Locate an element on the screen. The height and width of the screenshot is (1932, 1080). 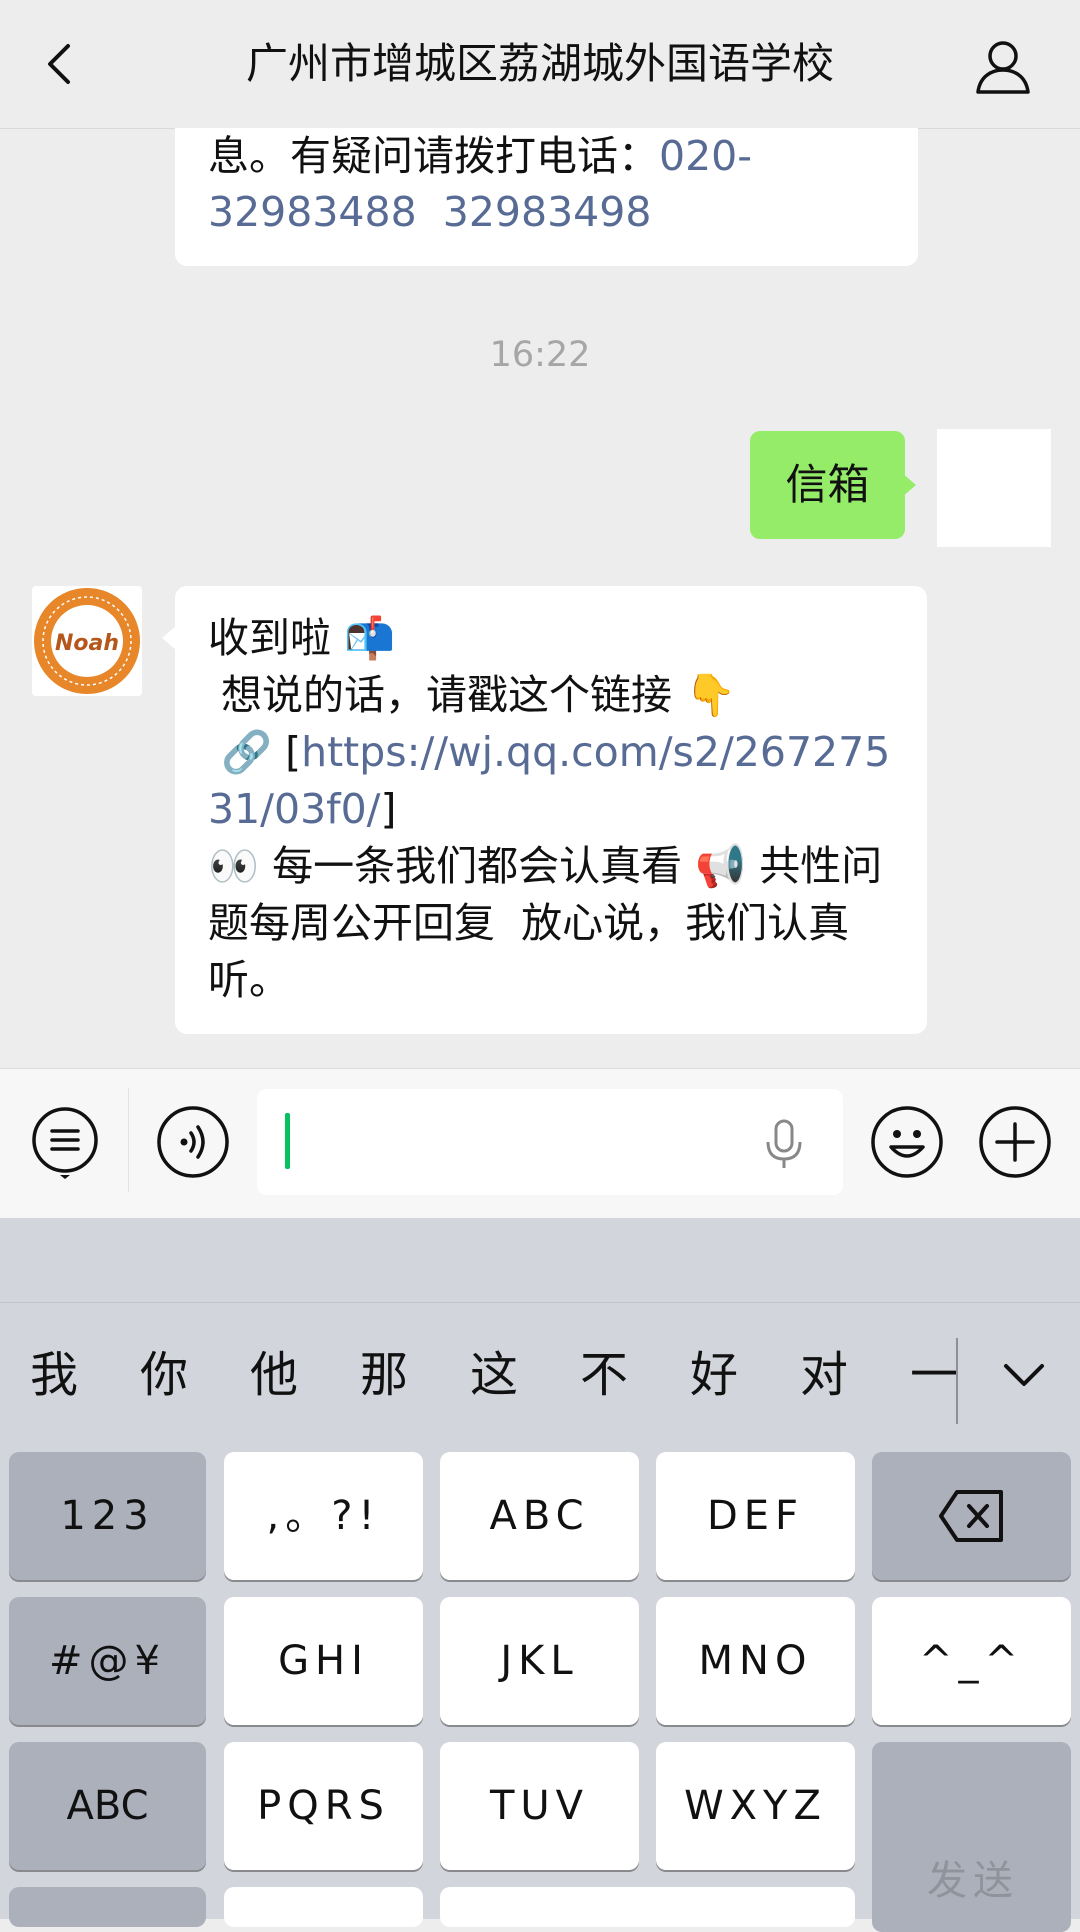
plus-icon is located at coordinates (1015, 1142).